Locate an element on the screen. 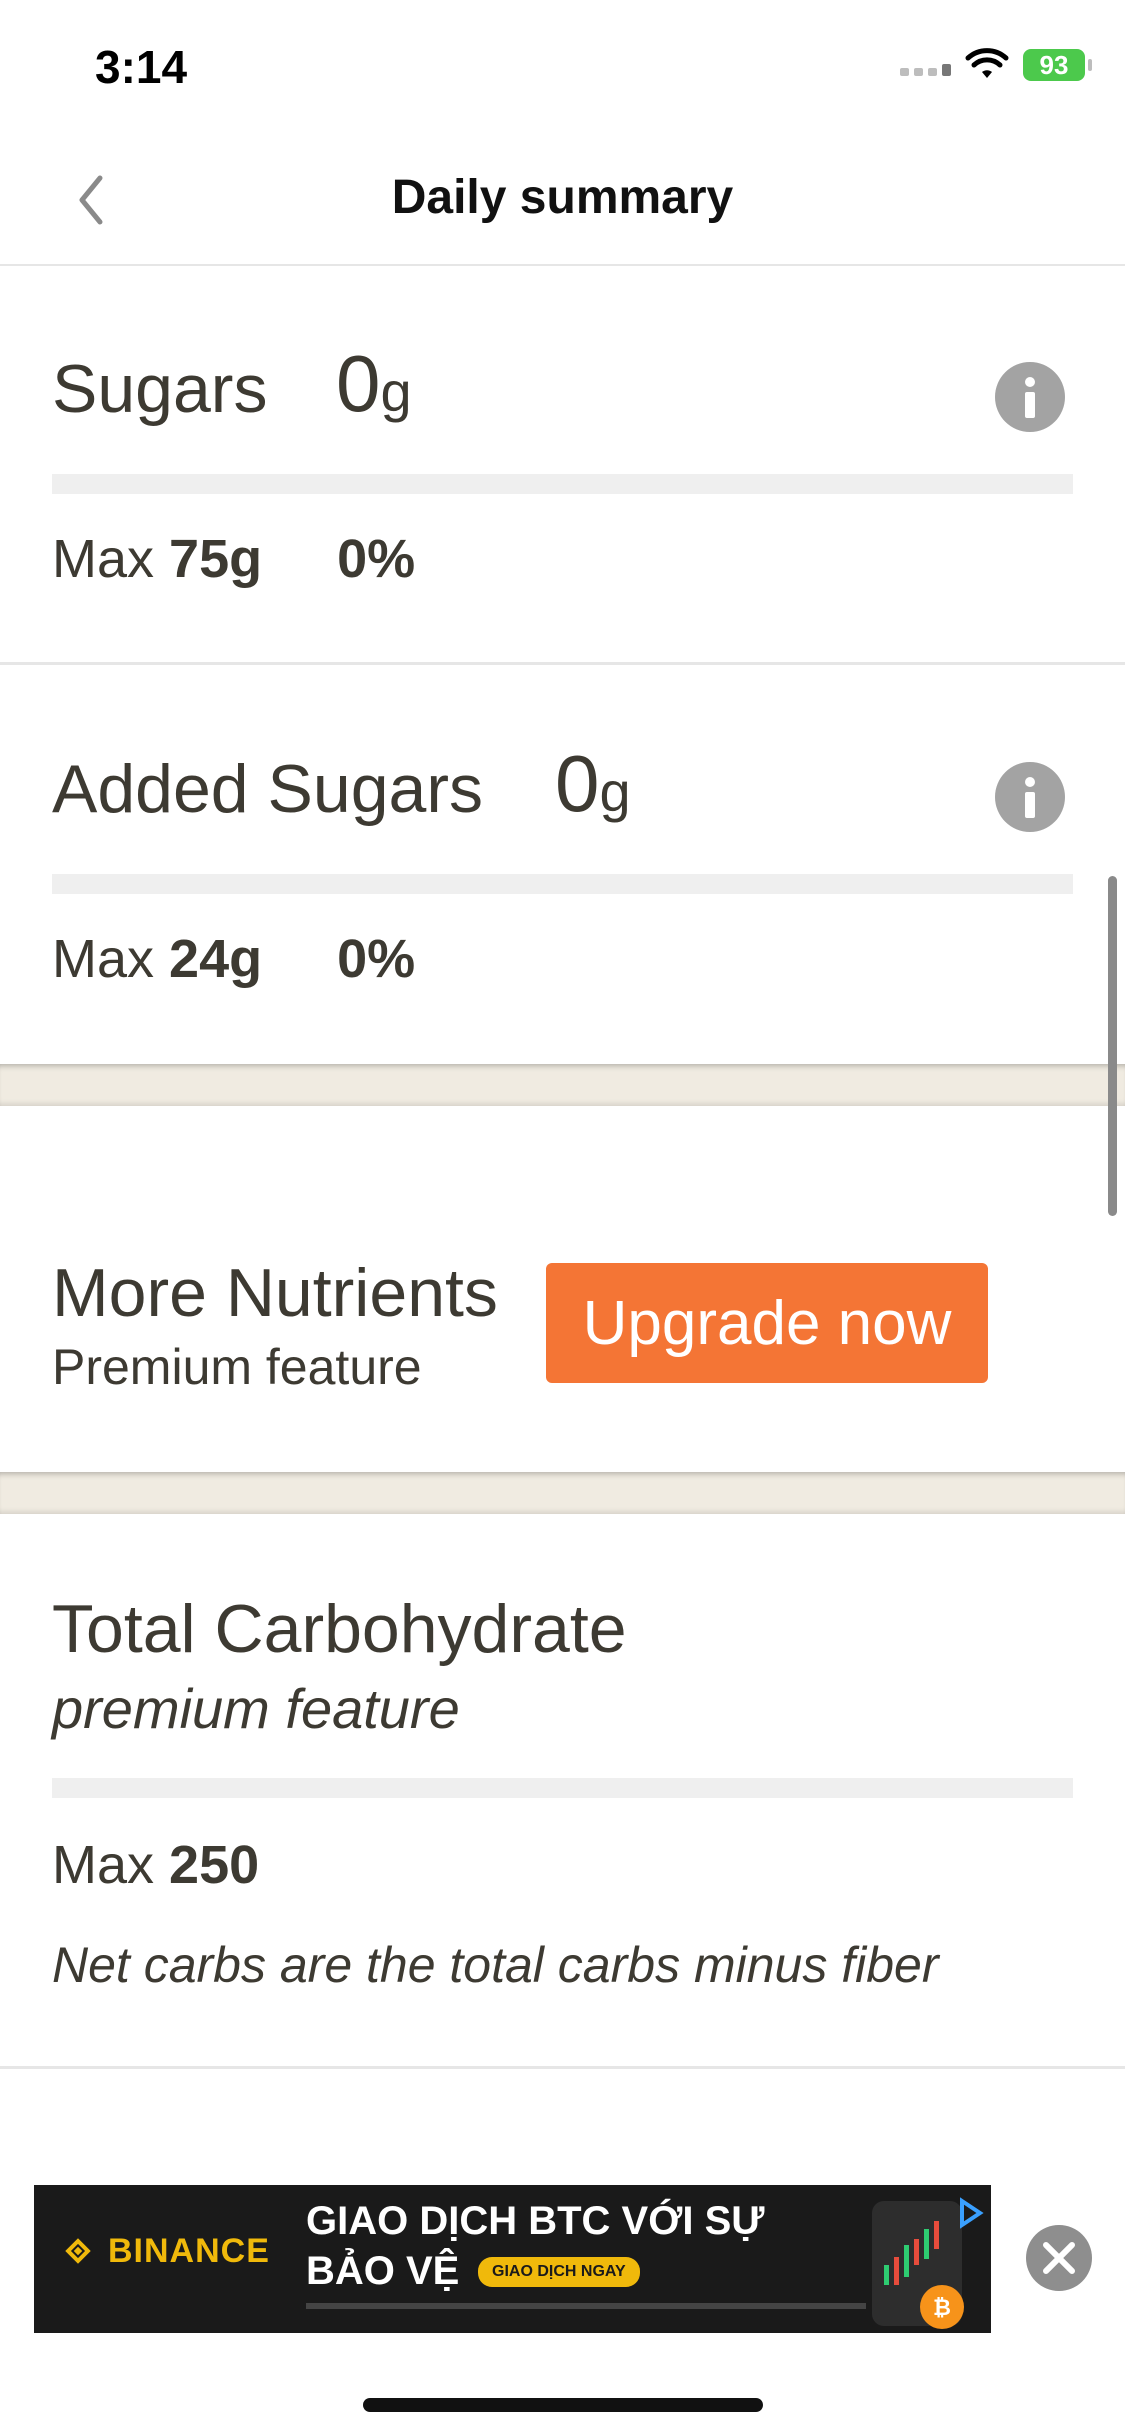  max-value: 24g is located at coordinates (216, 959).